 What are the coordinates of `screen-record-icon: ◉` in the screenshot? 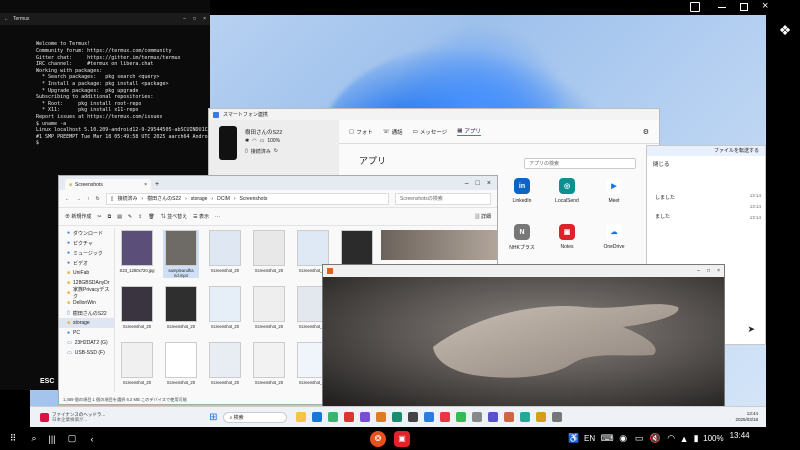 It's located at (623, 438).